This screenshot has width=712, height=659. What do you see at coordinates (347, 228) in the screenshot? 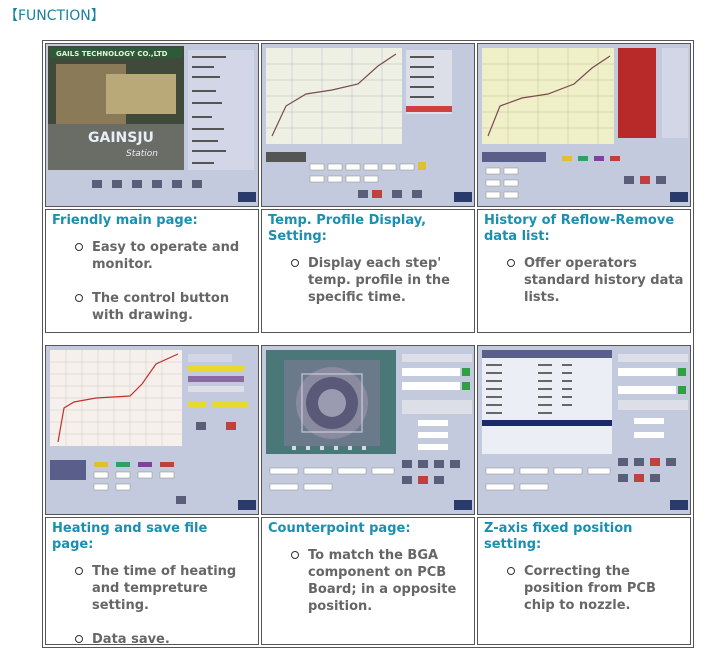
I see `caption-title: Temp. Profile Display, Setting:` at bounding box center [347, 228].